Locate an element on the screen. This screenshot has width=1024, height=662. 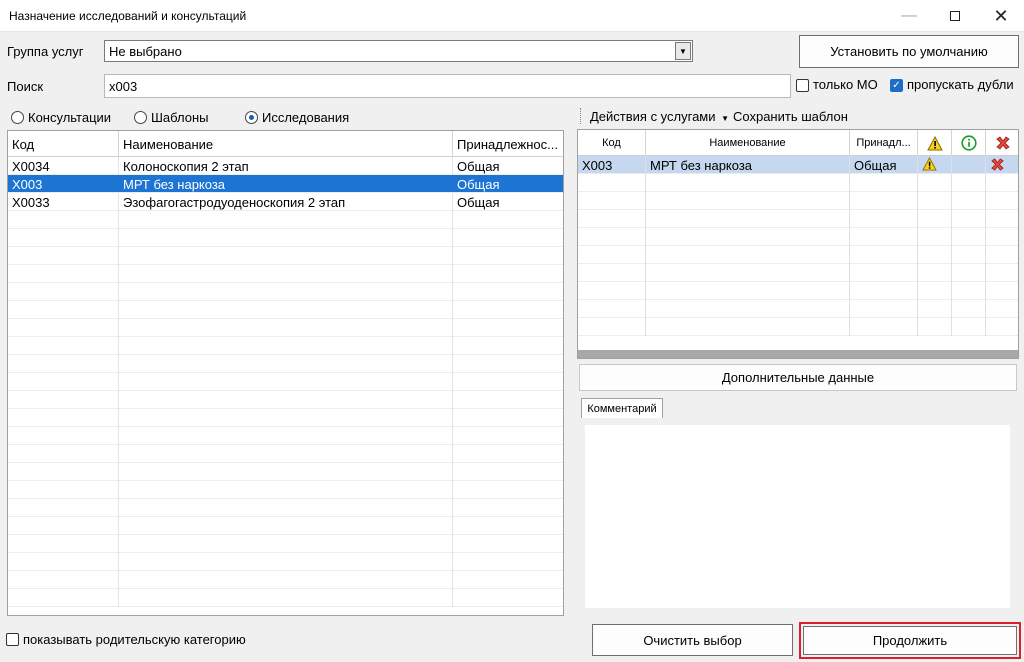
column-header-info is located at coordinates (969, 143).